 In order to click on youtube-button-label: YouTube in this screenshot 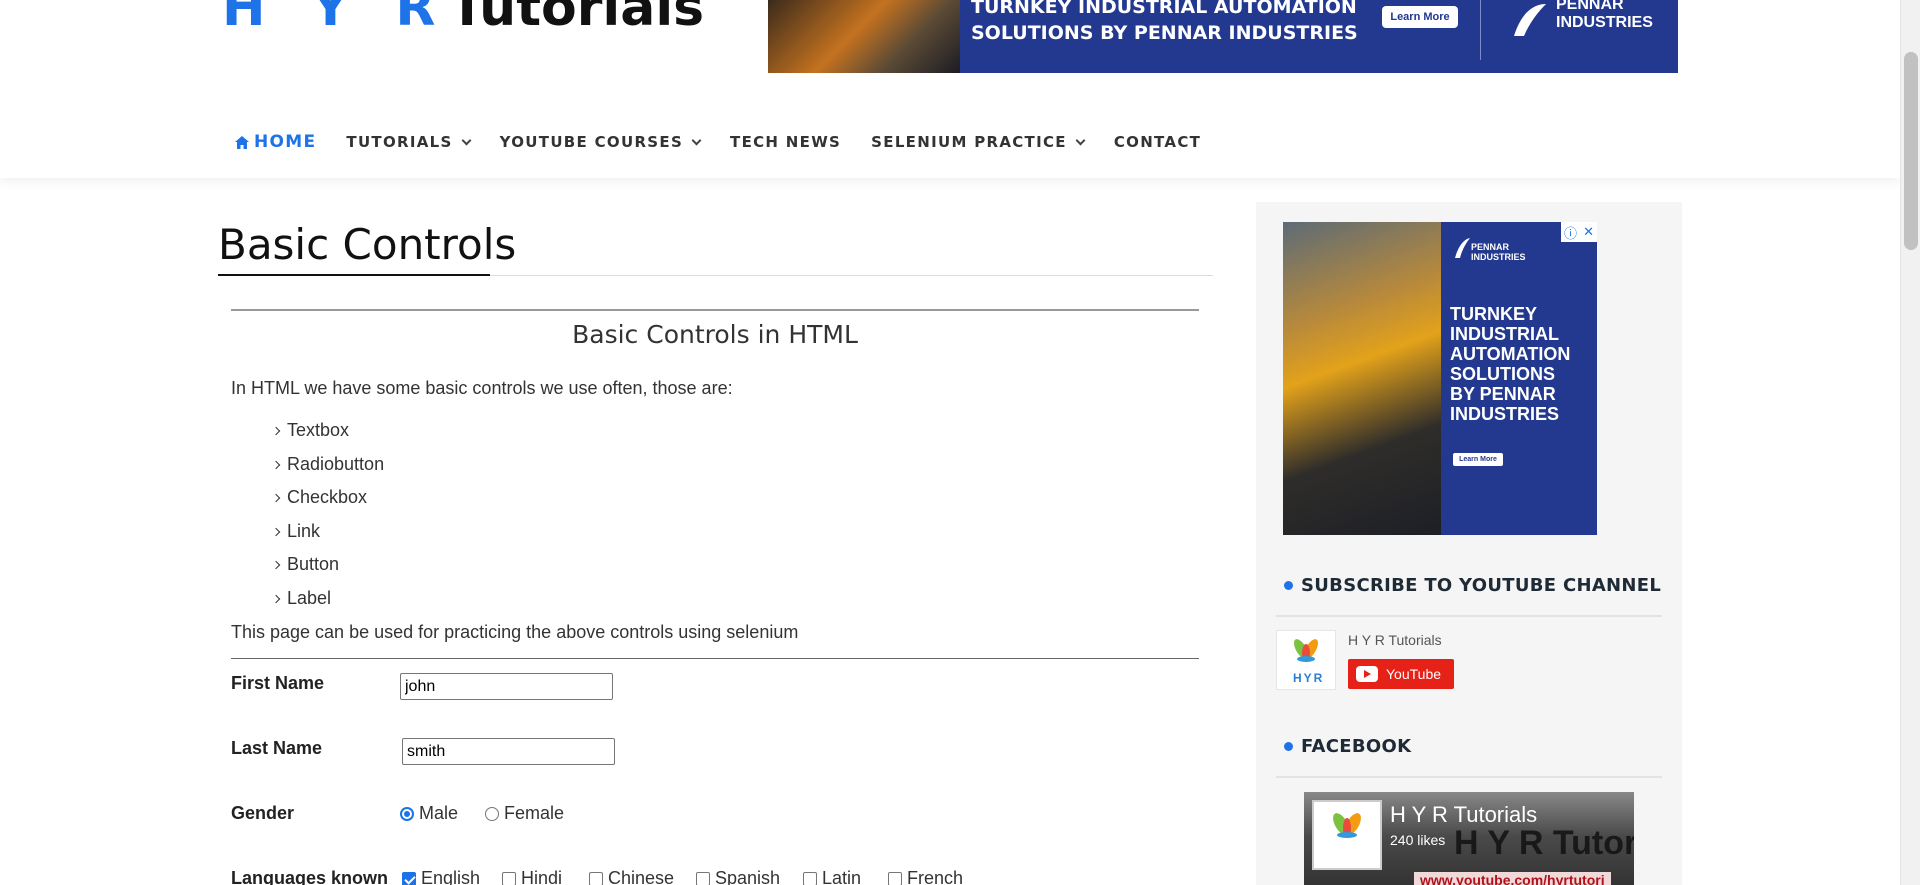, I will do `click(1414, 674)`.